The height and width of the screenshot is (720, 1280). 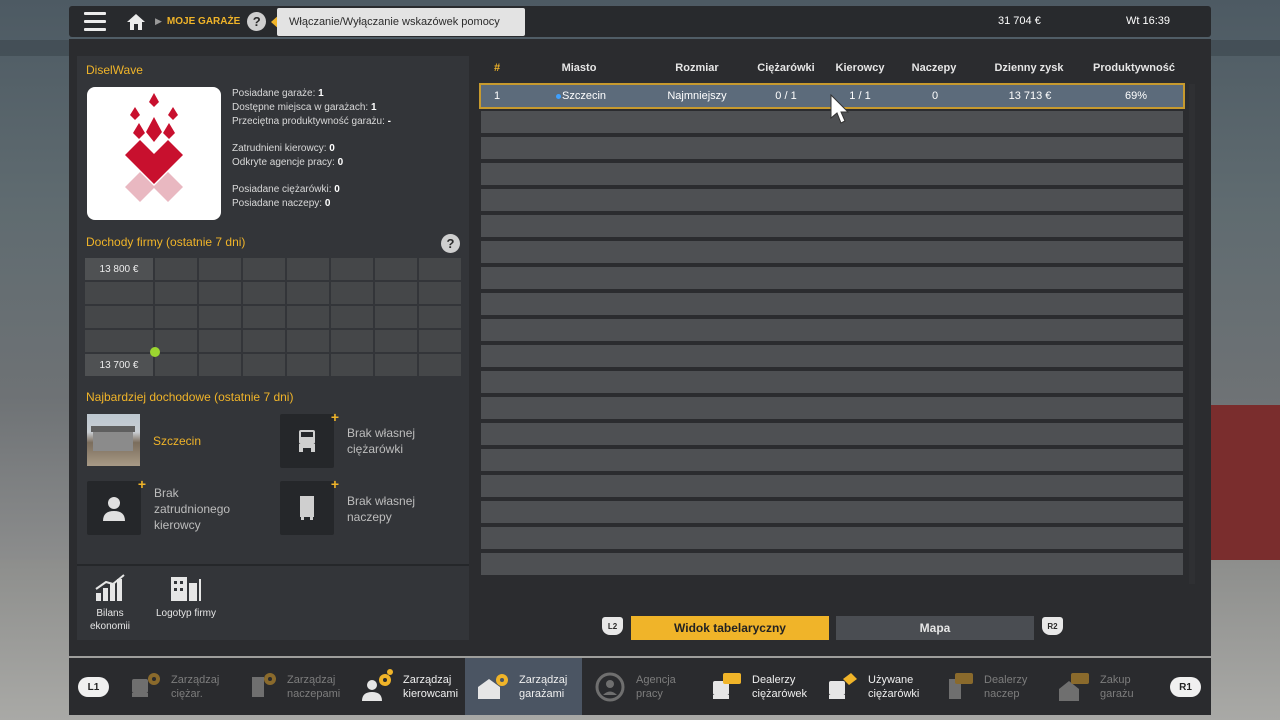 I want to click on economy-balance-button: Bilans ekonomii, so click(x=110, y=603).